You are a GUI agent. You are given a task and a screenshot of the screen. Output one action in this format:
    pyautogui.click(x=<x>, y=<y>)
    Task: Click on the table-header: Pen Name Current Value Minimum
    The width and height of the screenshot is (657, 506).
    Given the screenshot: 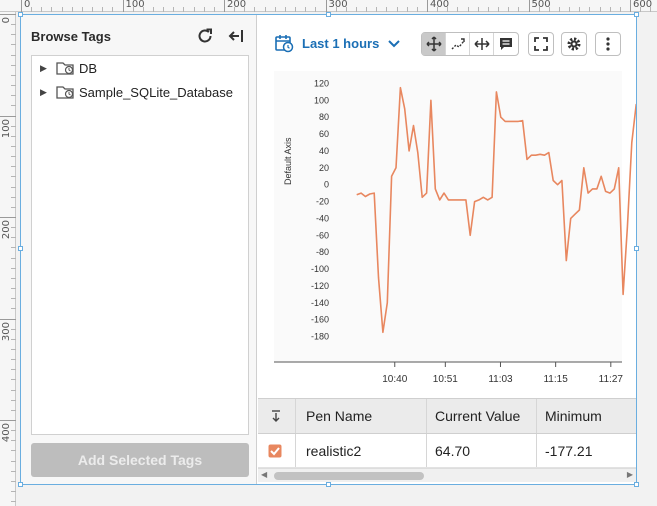 What is the action you would take?
    pyautogui.click(x=447, y=416)
    